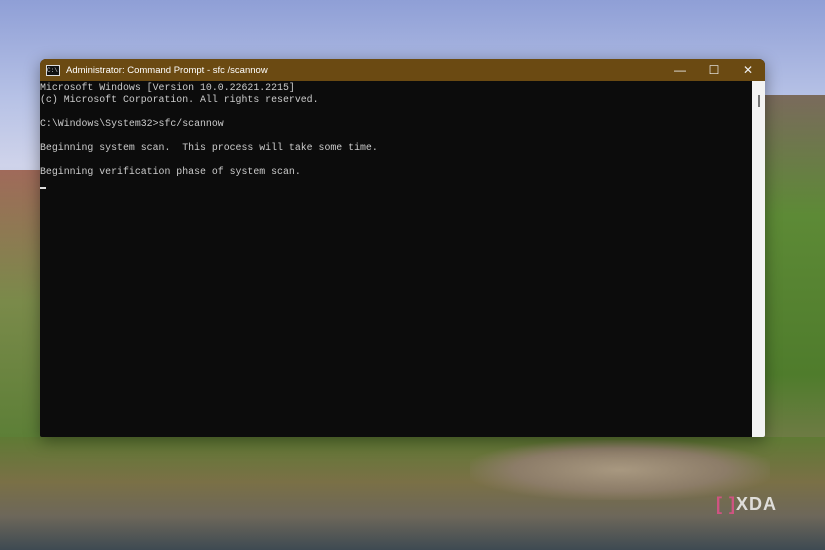  Describe the element at coordinates (132, 123) in the screenshot. I see `console-line: C:\Windows\System32>sfc/scannow` at that location.